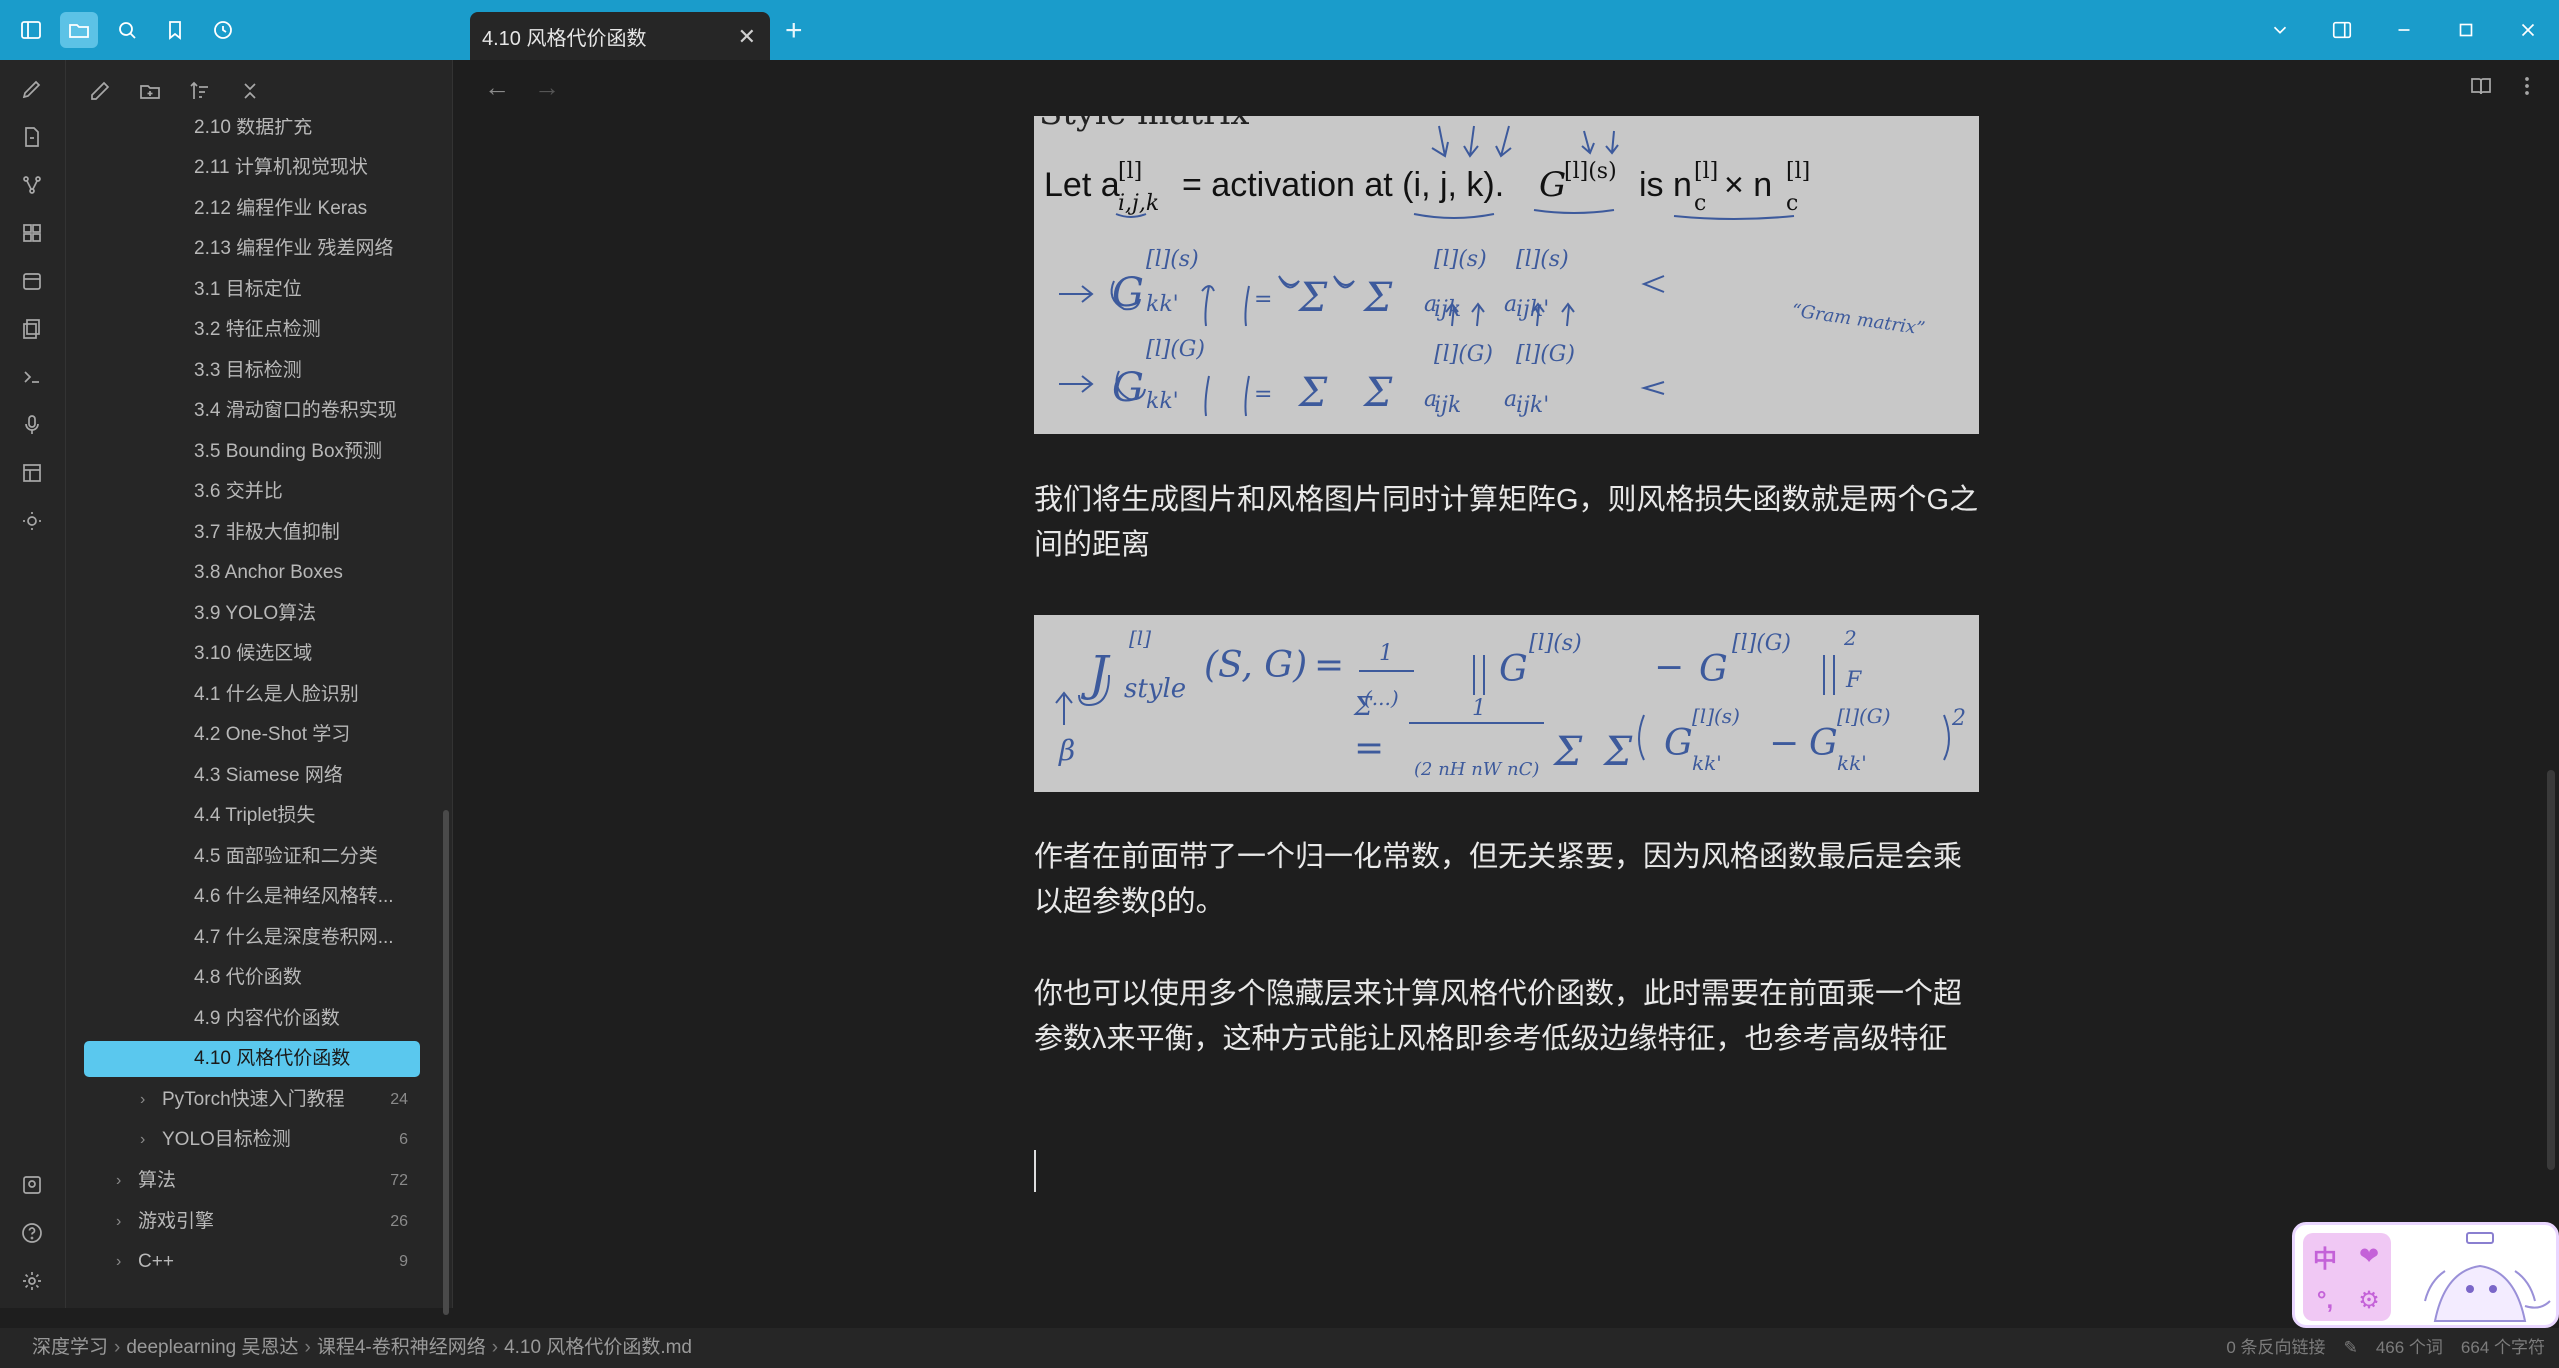  Describe the element at coordinates (2275, 1348) in the screenshot. I see `backlinks-count: 0 条反向链接` at that location.